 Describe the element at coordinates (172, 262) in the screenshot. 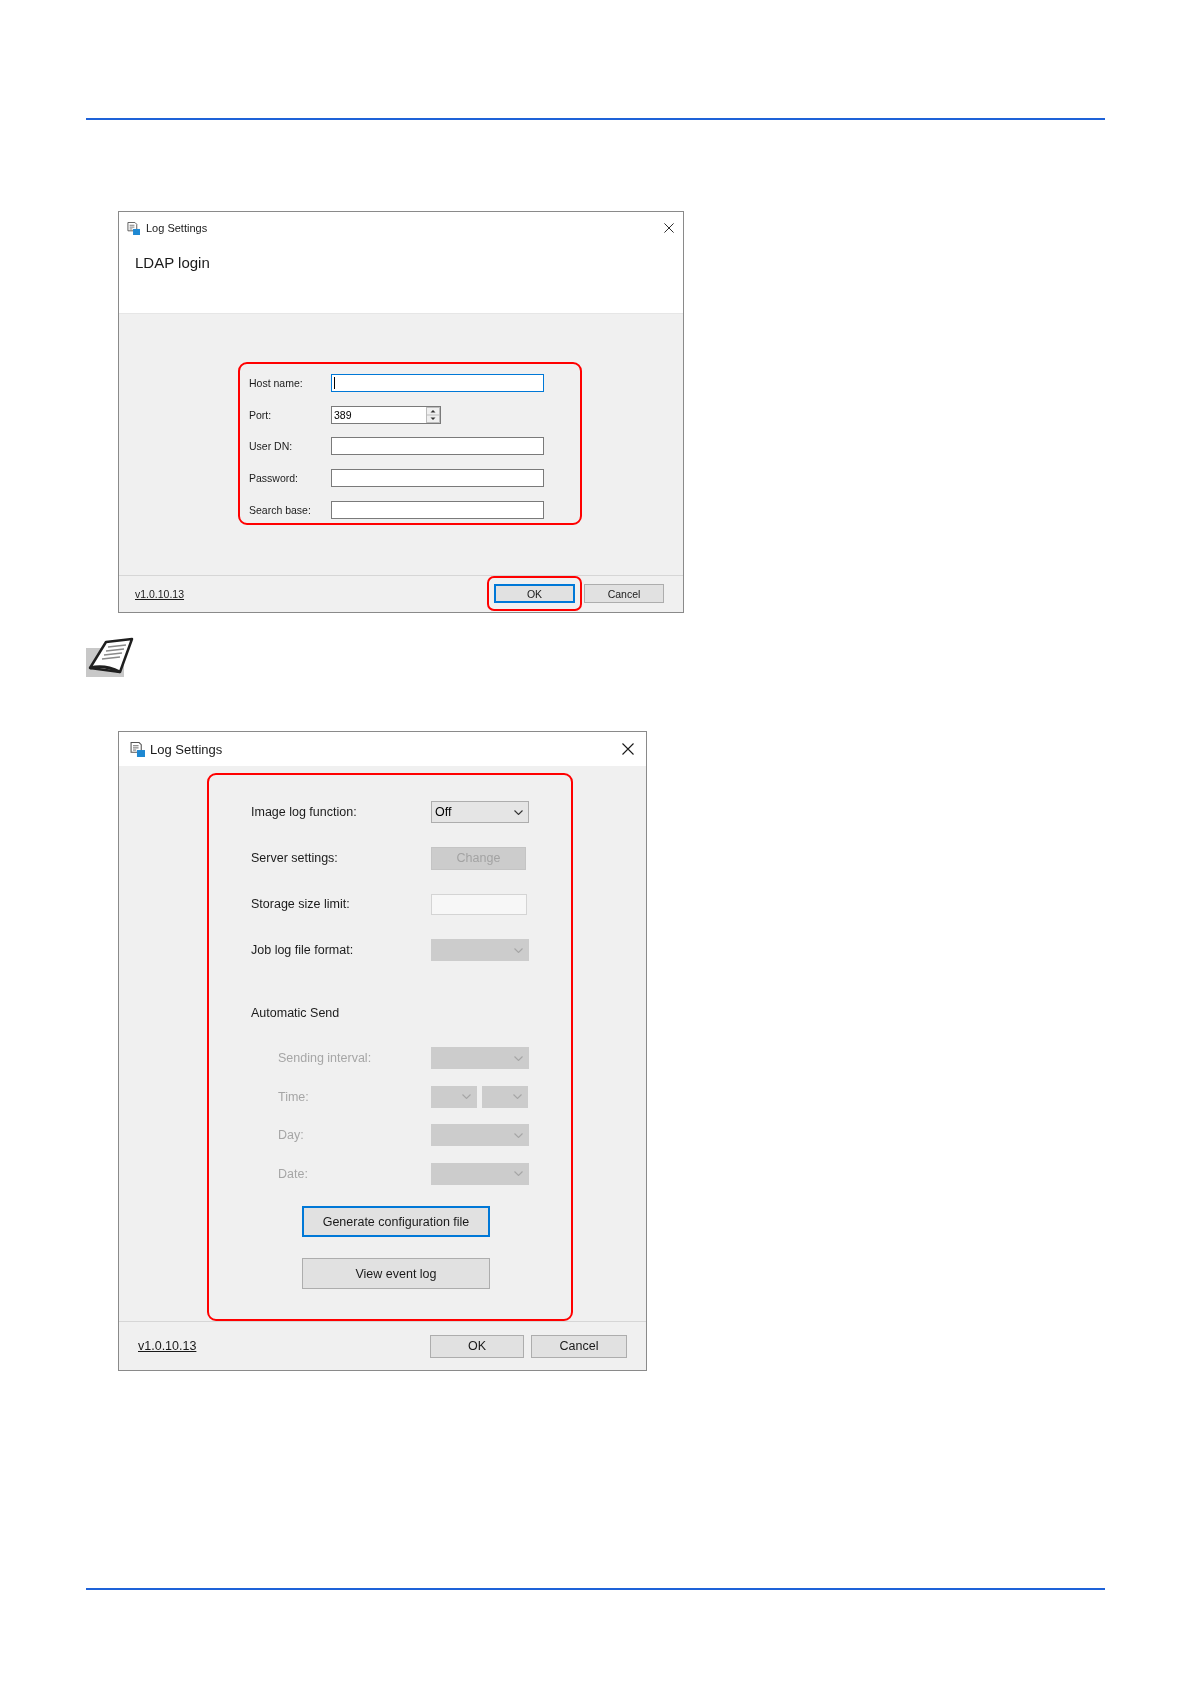

I see `dialog-heading: LDAP login` at that location.